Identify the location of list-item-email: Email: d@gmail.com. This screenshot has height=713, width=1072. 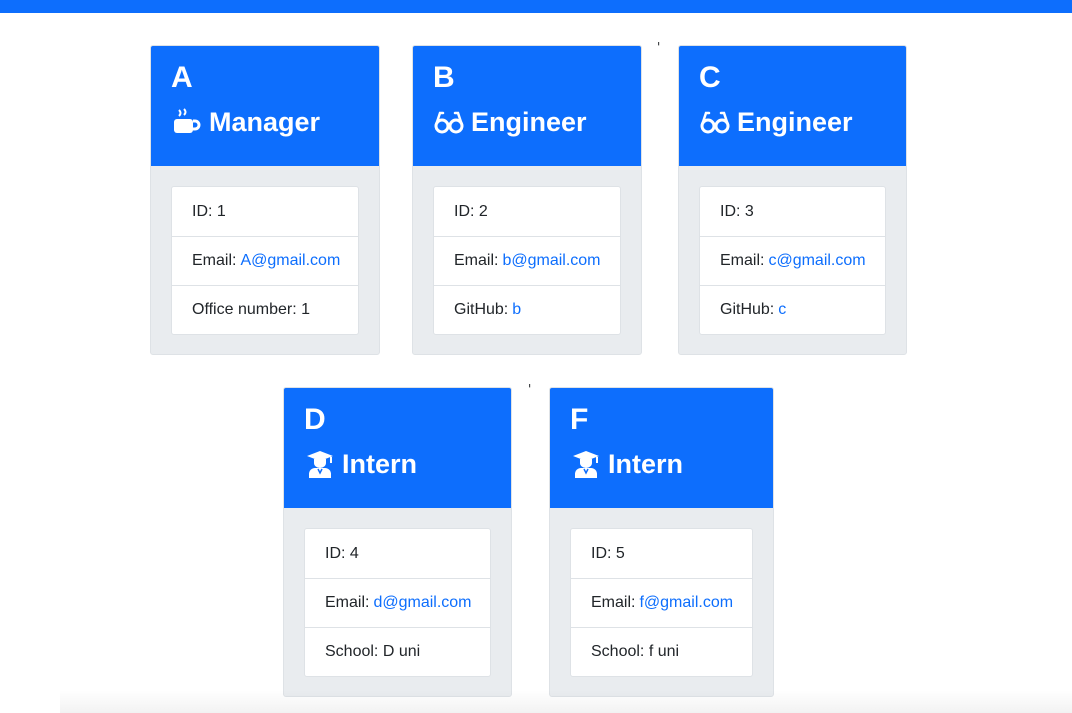
(397, 602).